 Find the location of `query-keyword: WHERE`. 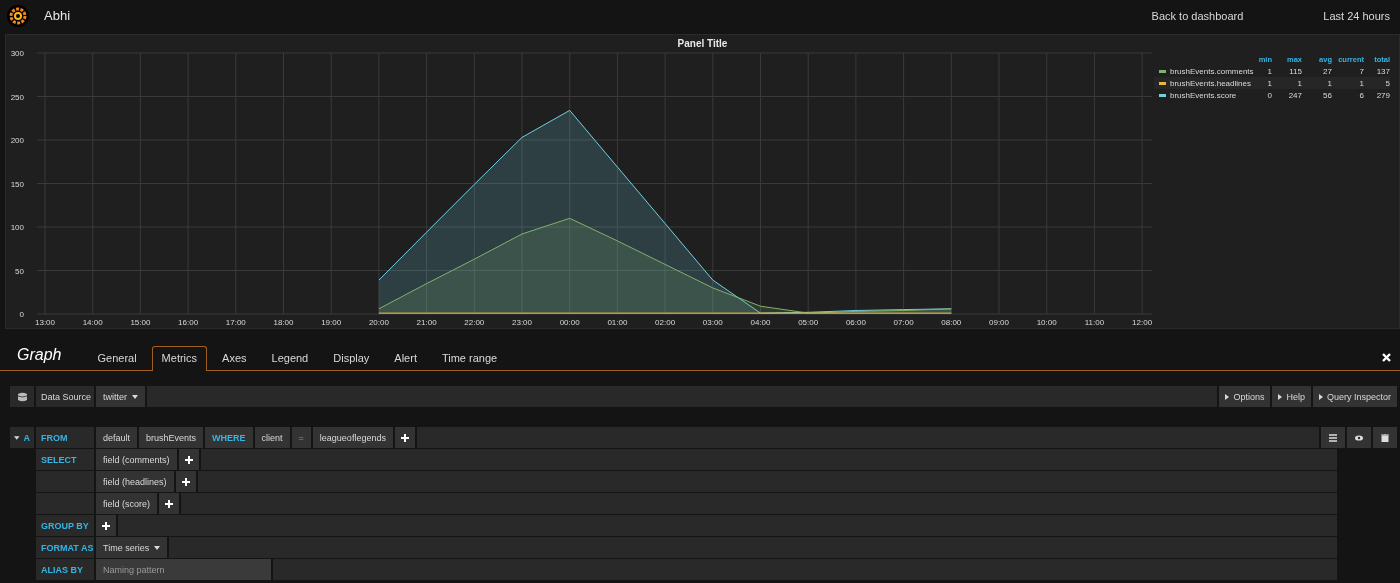

query-keyword: WHERE is located at coordinates (229, 437).